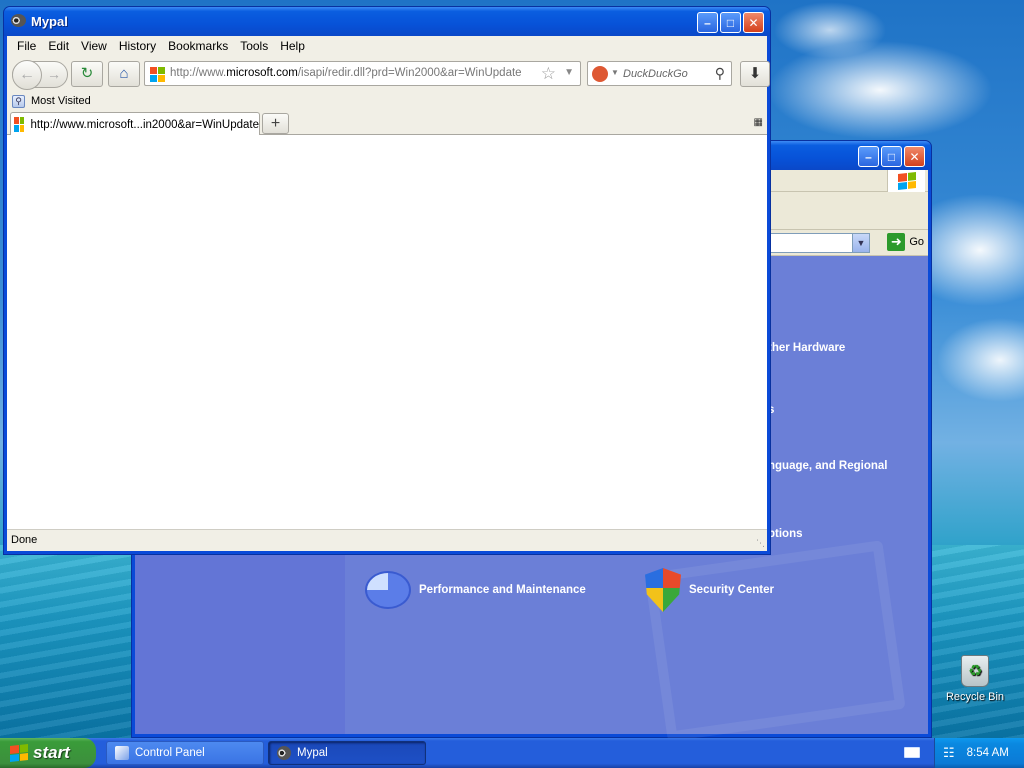 The image size is (1024, 768). What do you see at coordinates (896, 242) in the screenshot?
I see `go-arrow-icon: ➜` at bounding box center [896, 242].